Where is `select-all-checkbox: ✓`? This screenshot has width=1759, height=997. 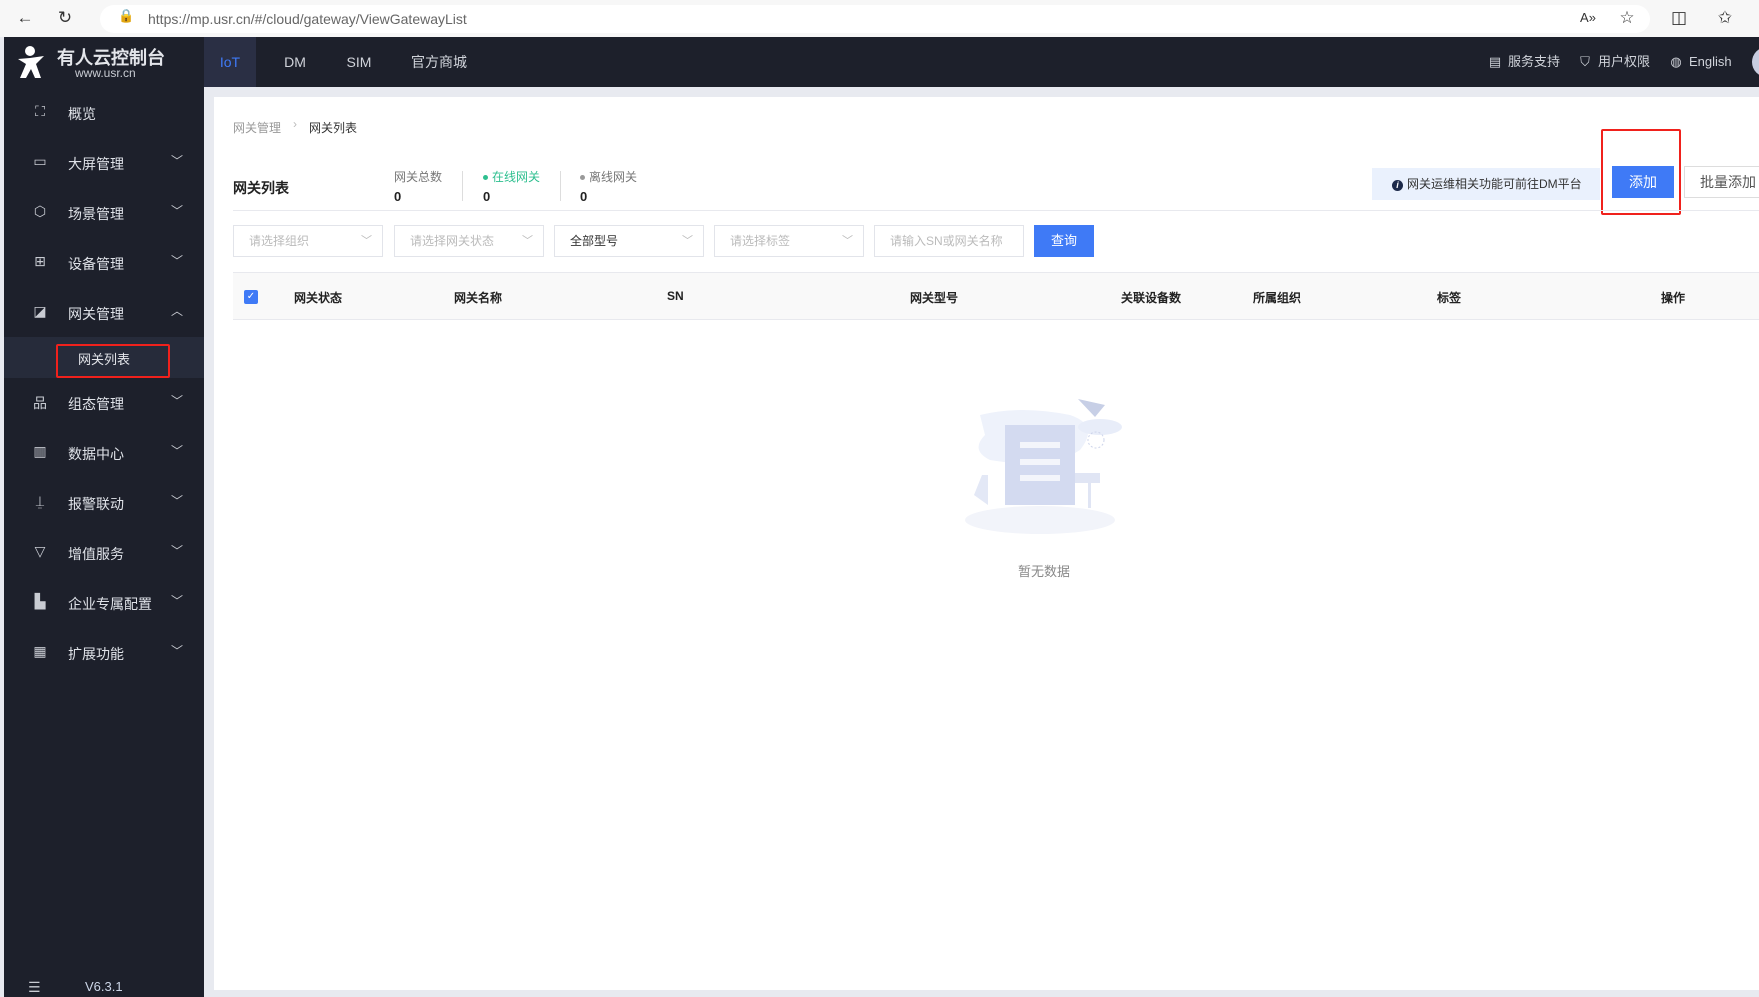 select-all-checkbox: ✓ is located at coordinates (251, 297).